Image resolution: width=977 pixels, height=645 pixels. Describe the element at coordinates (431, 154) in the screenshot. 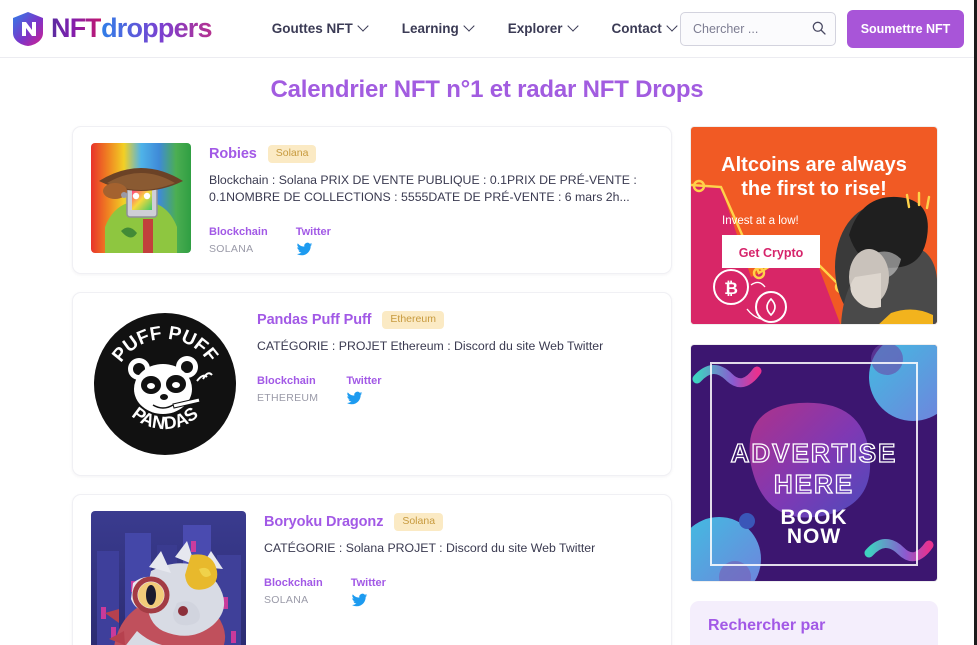

I see `nft-card-header: Robies Solana` at that location.